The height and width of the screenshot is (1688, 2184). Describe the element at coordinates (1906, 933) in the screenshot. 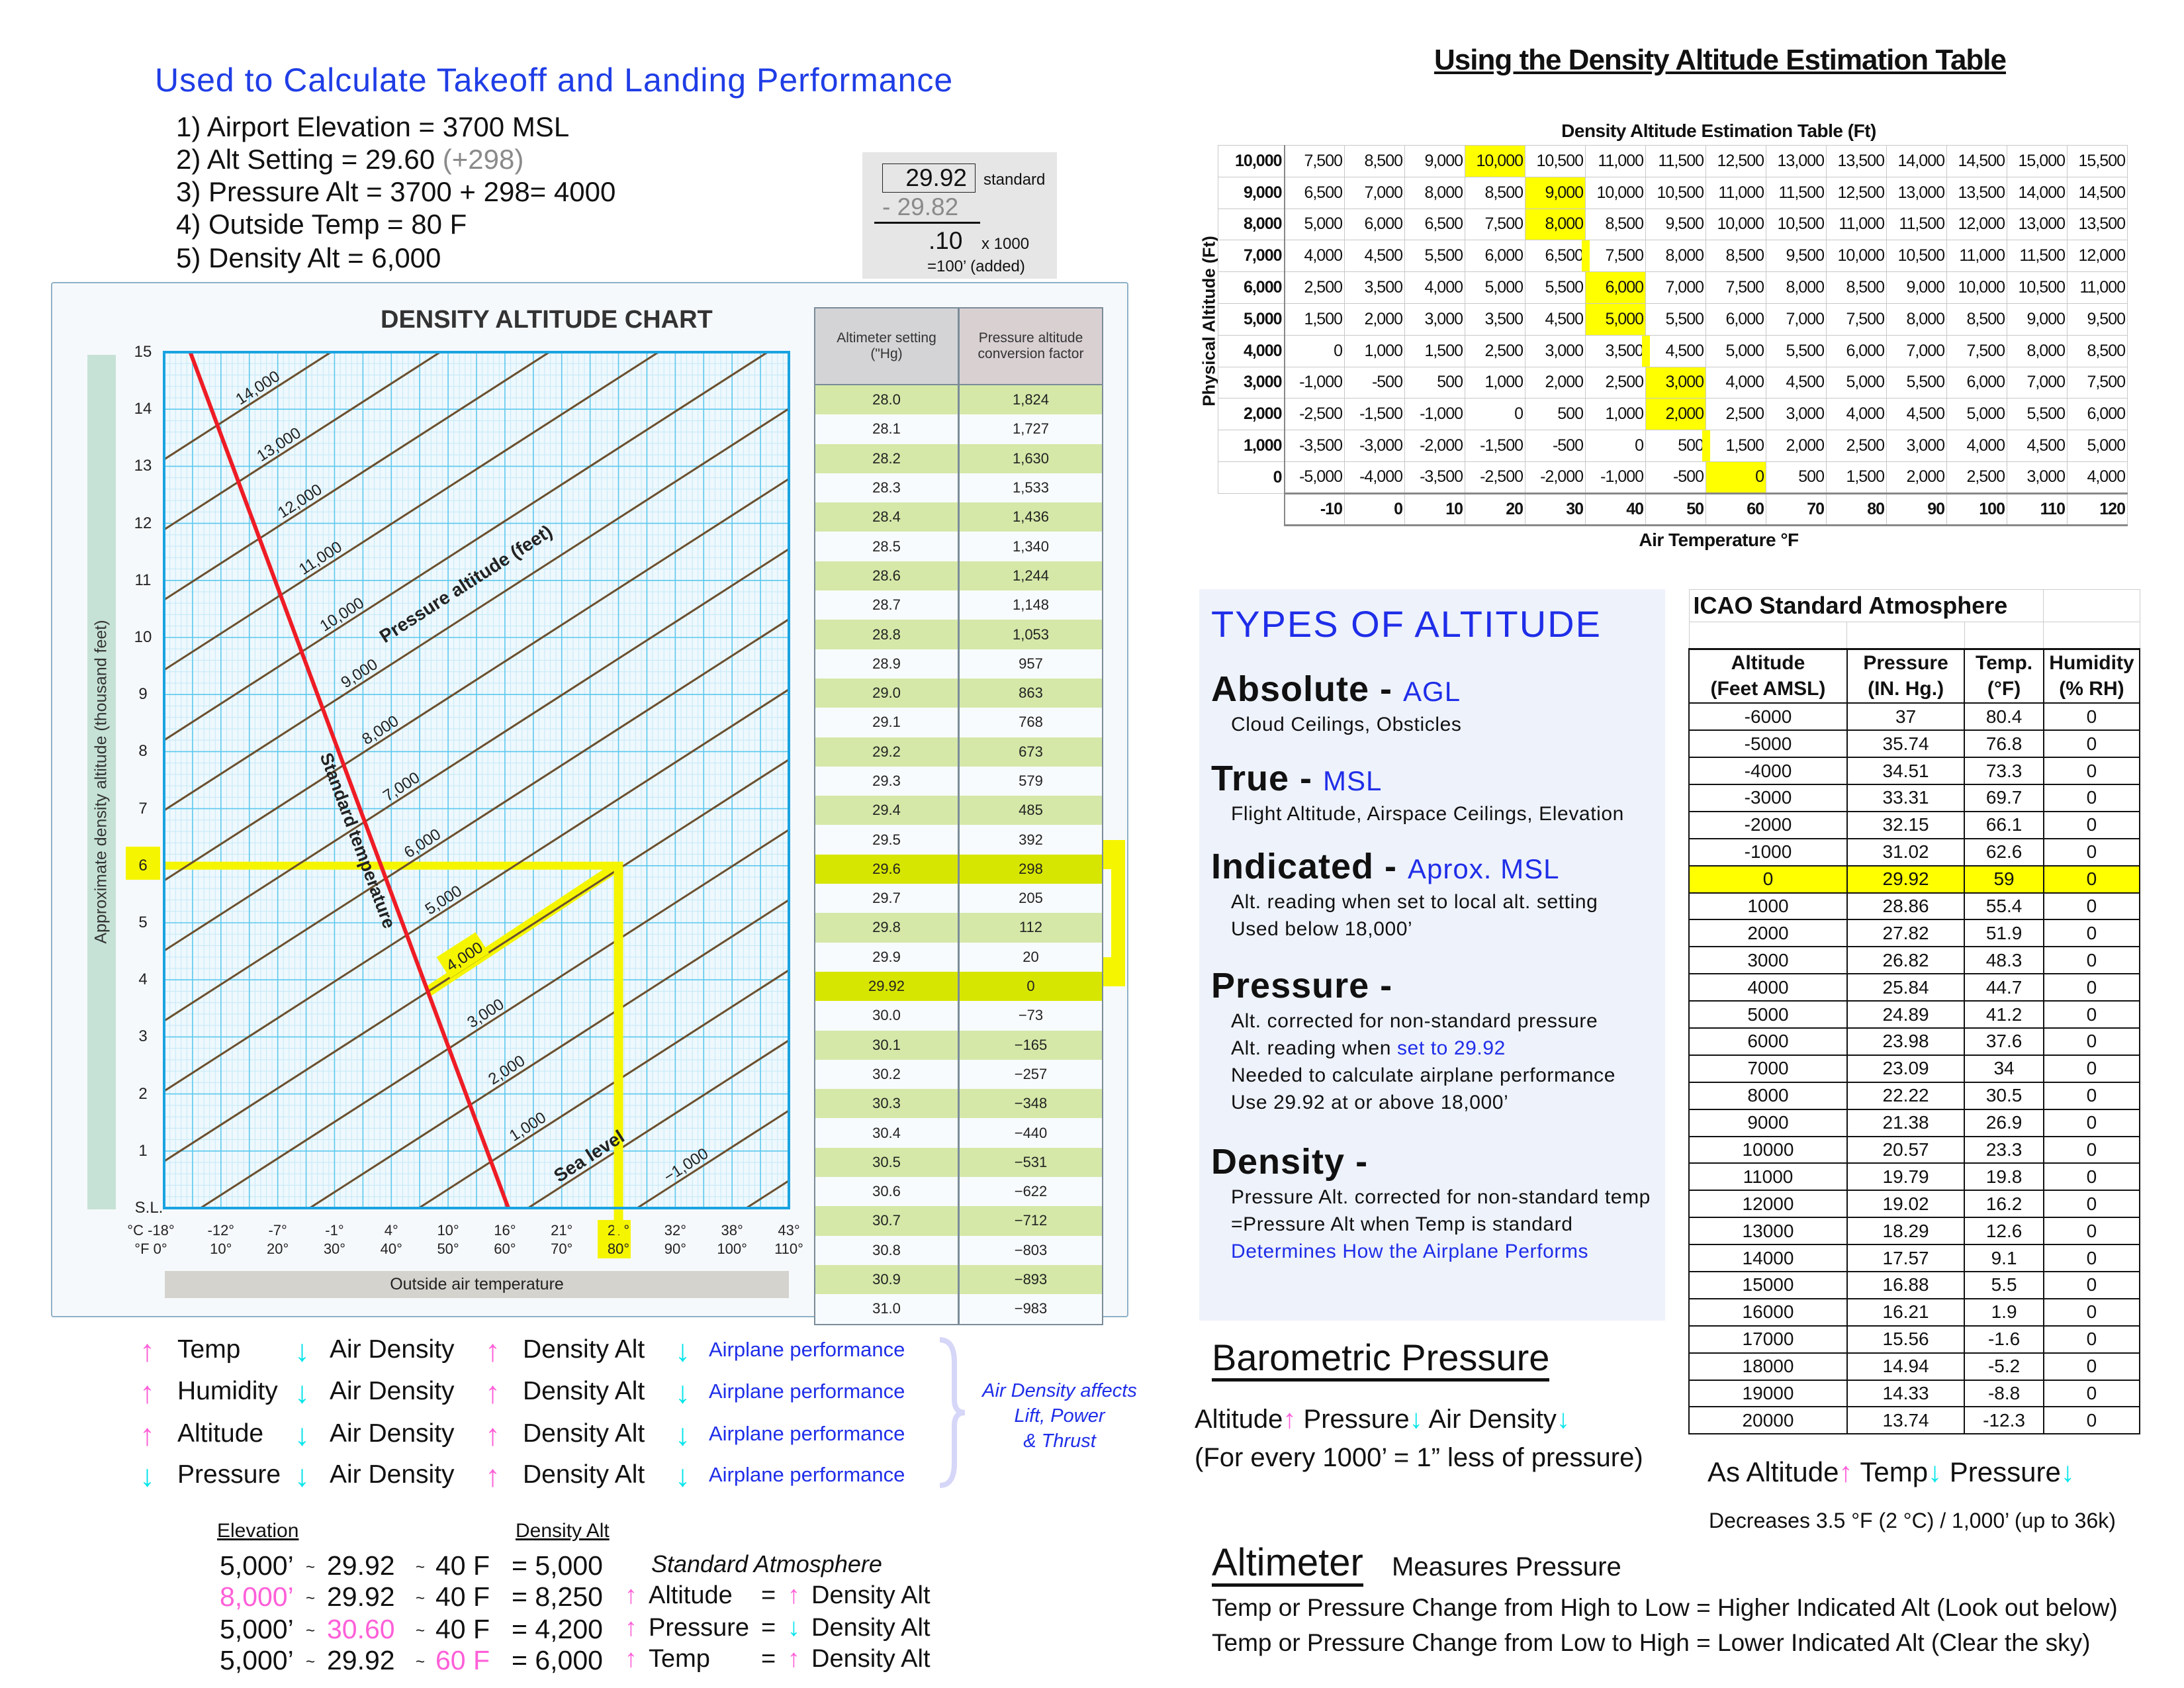

I see `table-cell: 27.82` at that location.